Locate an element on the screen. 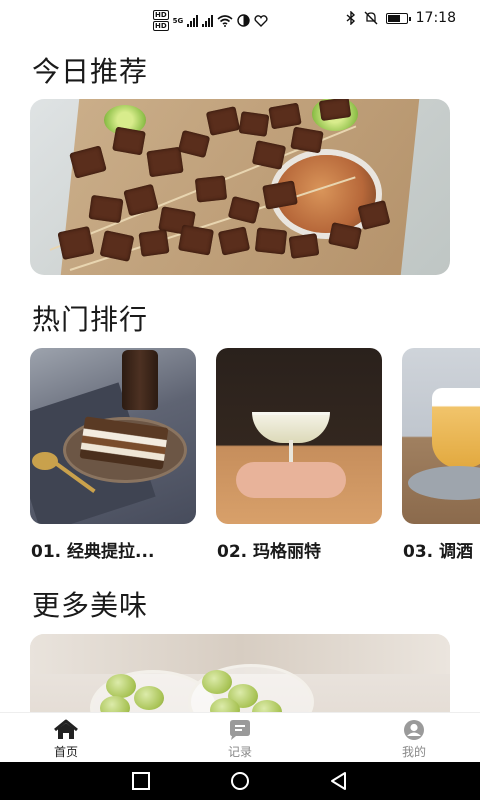  home-icon is located at coordinates (66, 729).